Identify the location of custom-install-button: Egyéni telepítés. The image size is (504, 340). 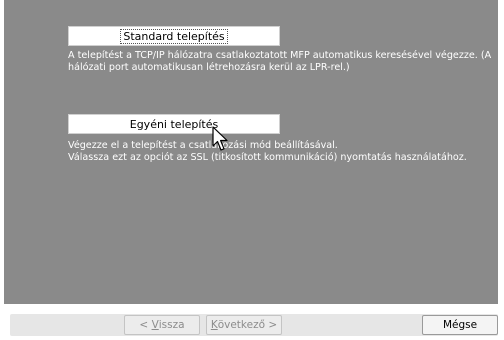
(174, 124).